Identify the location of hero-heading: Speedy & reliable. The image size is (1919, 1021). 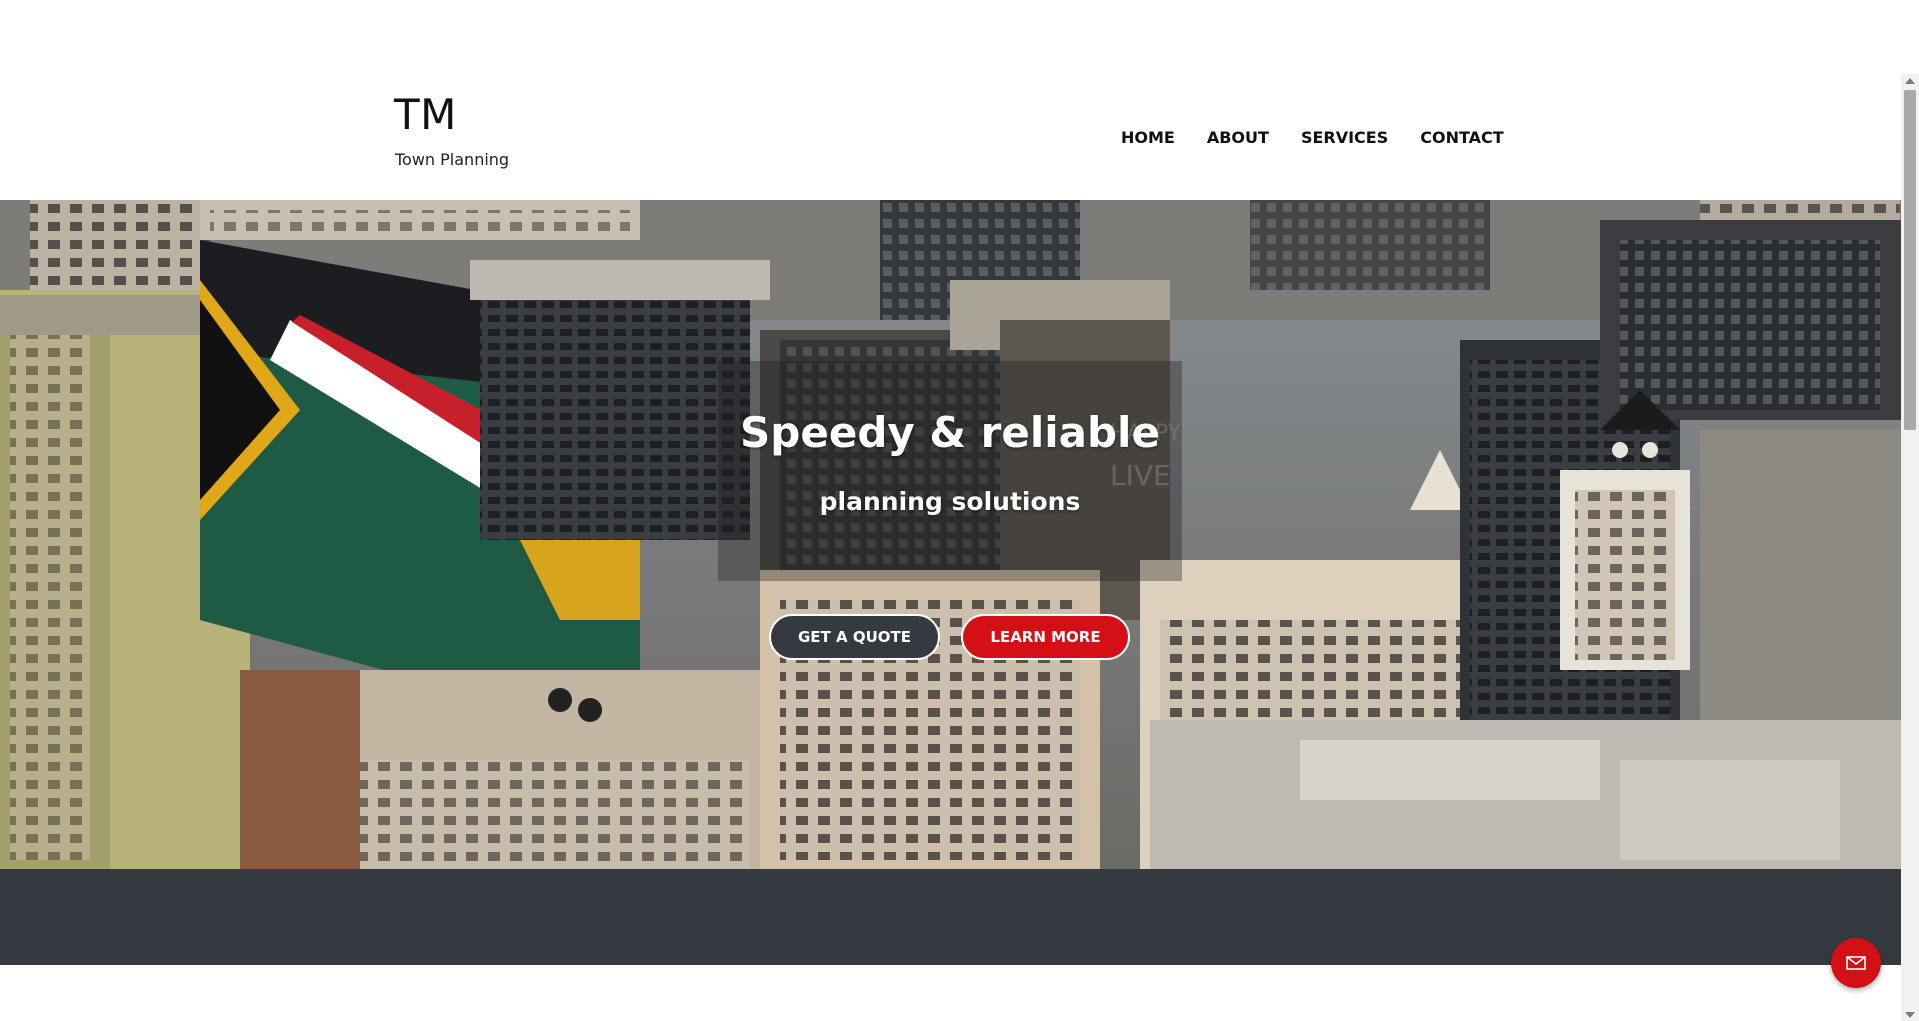
(950, 432).